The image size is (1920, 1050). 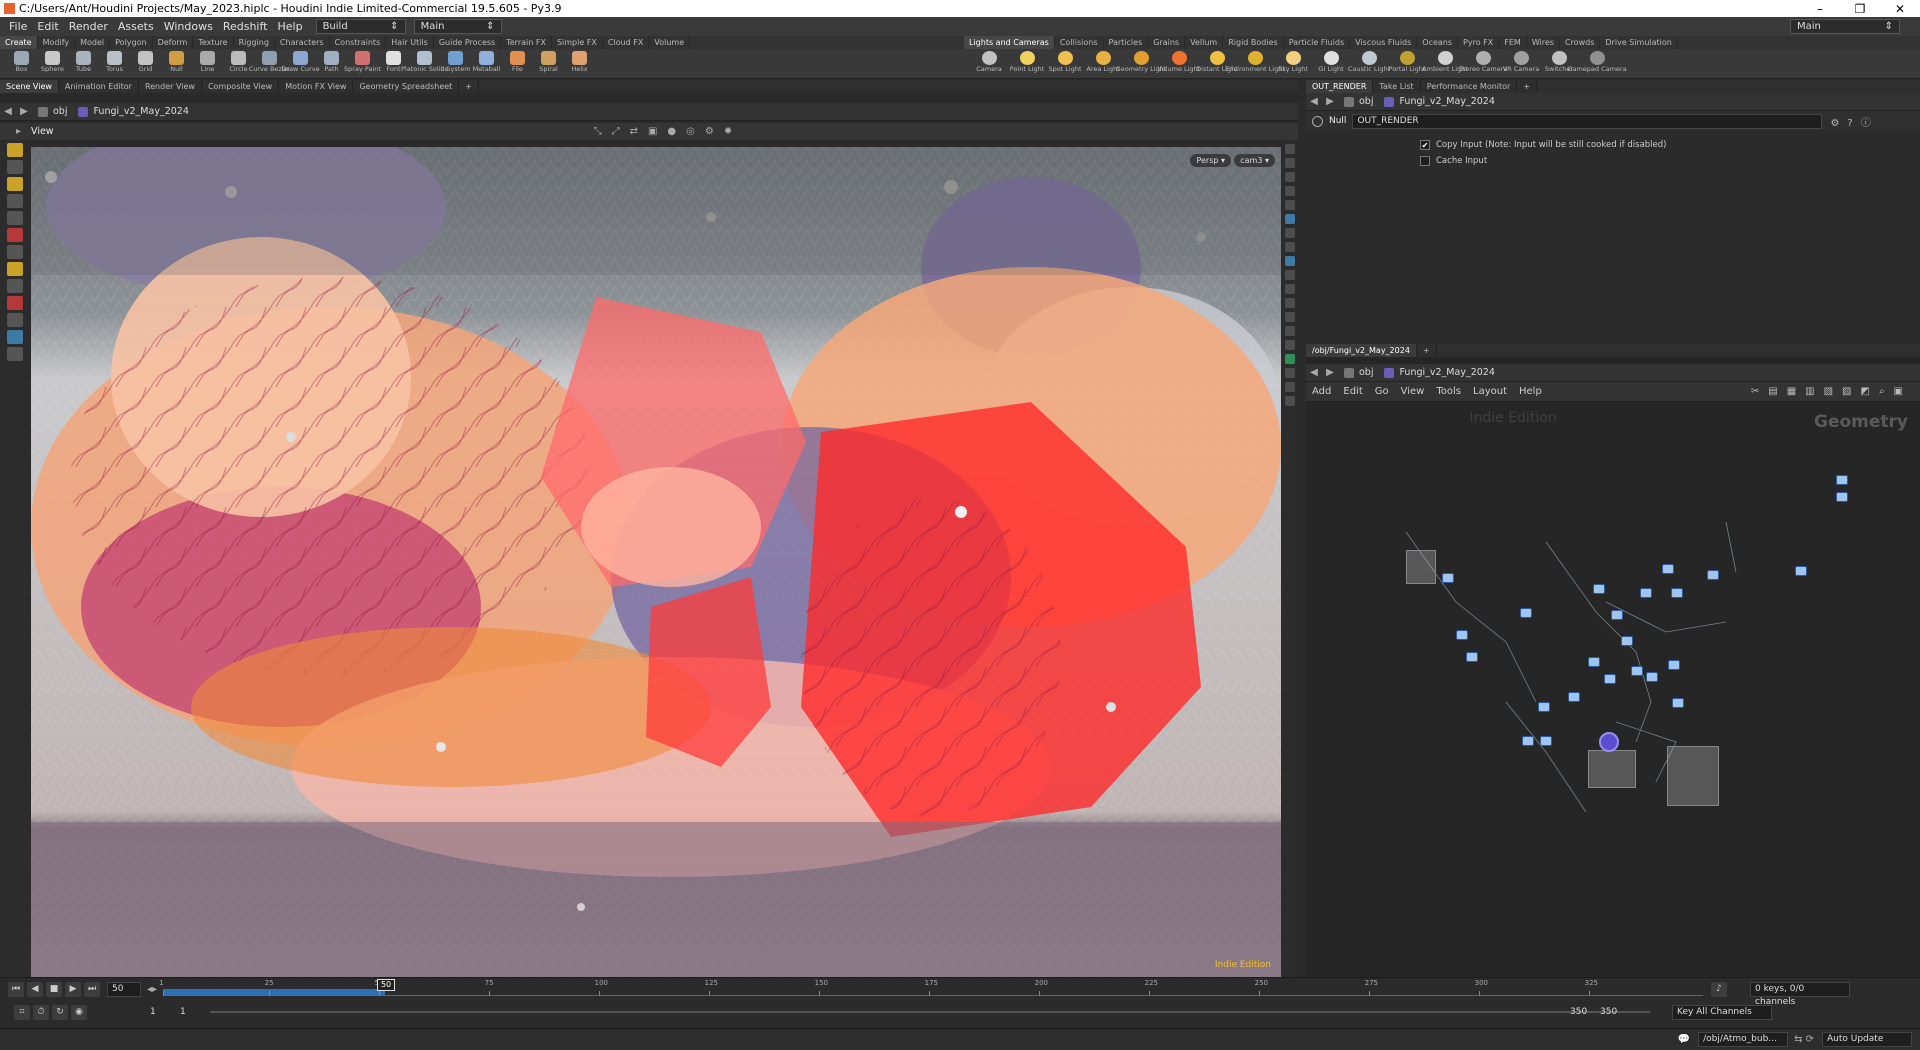 I want to click on tool-font: Font, so click(x=393, y=64).